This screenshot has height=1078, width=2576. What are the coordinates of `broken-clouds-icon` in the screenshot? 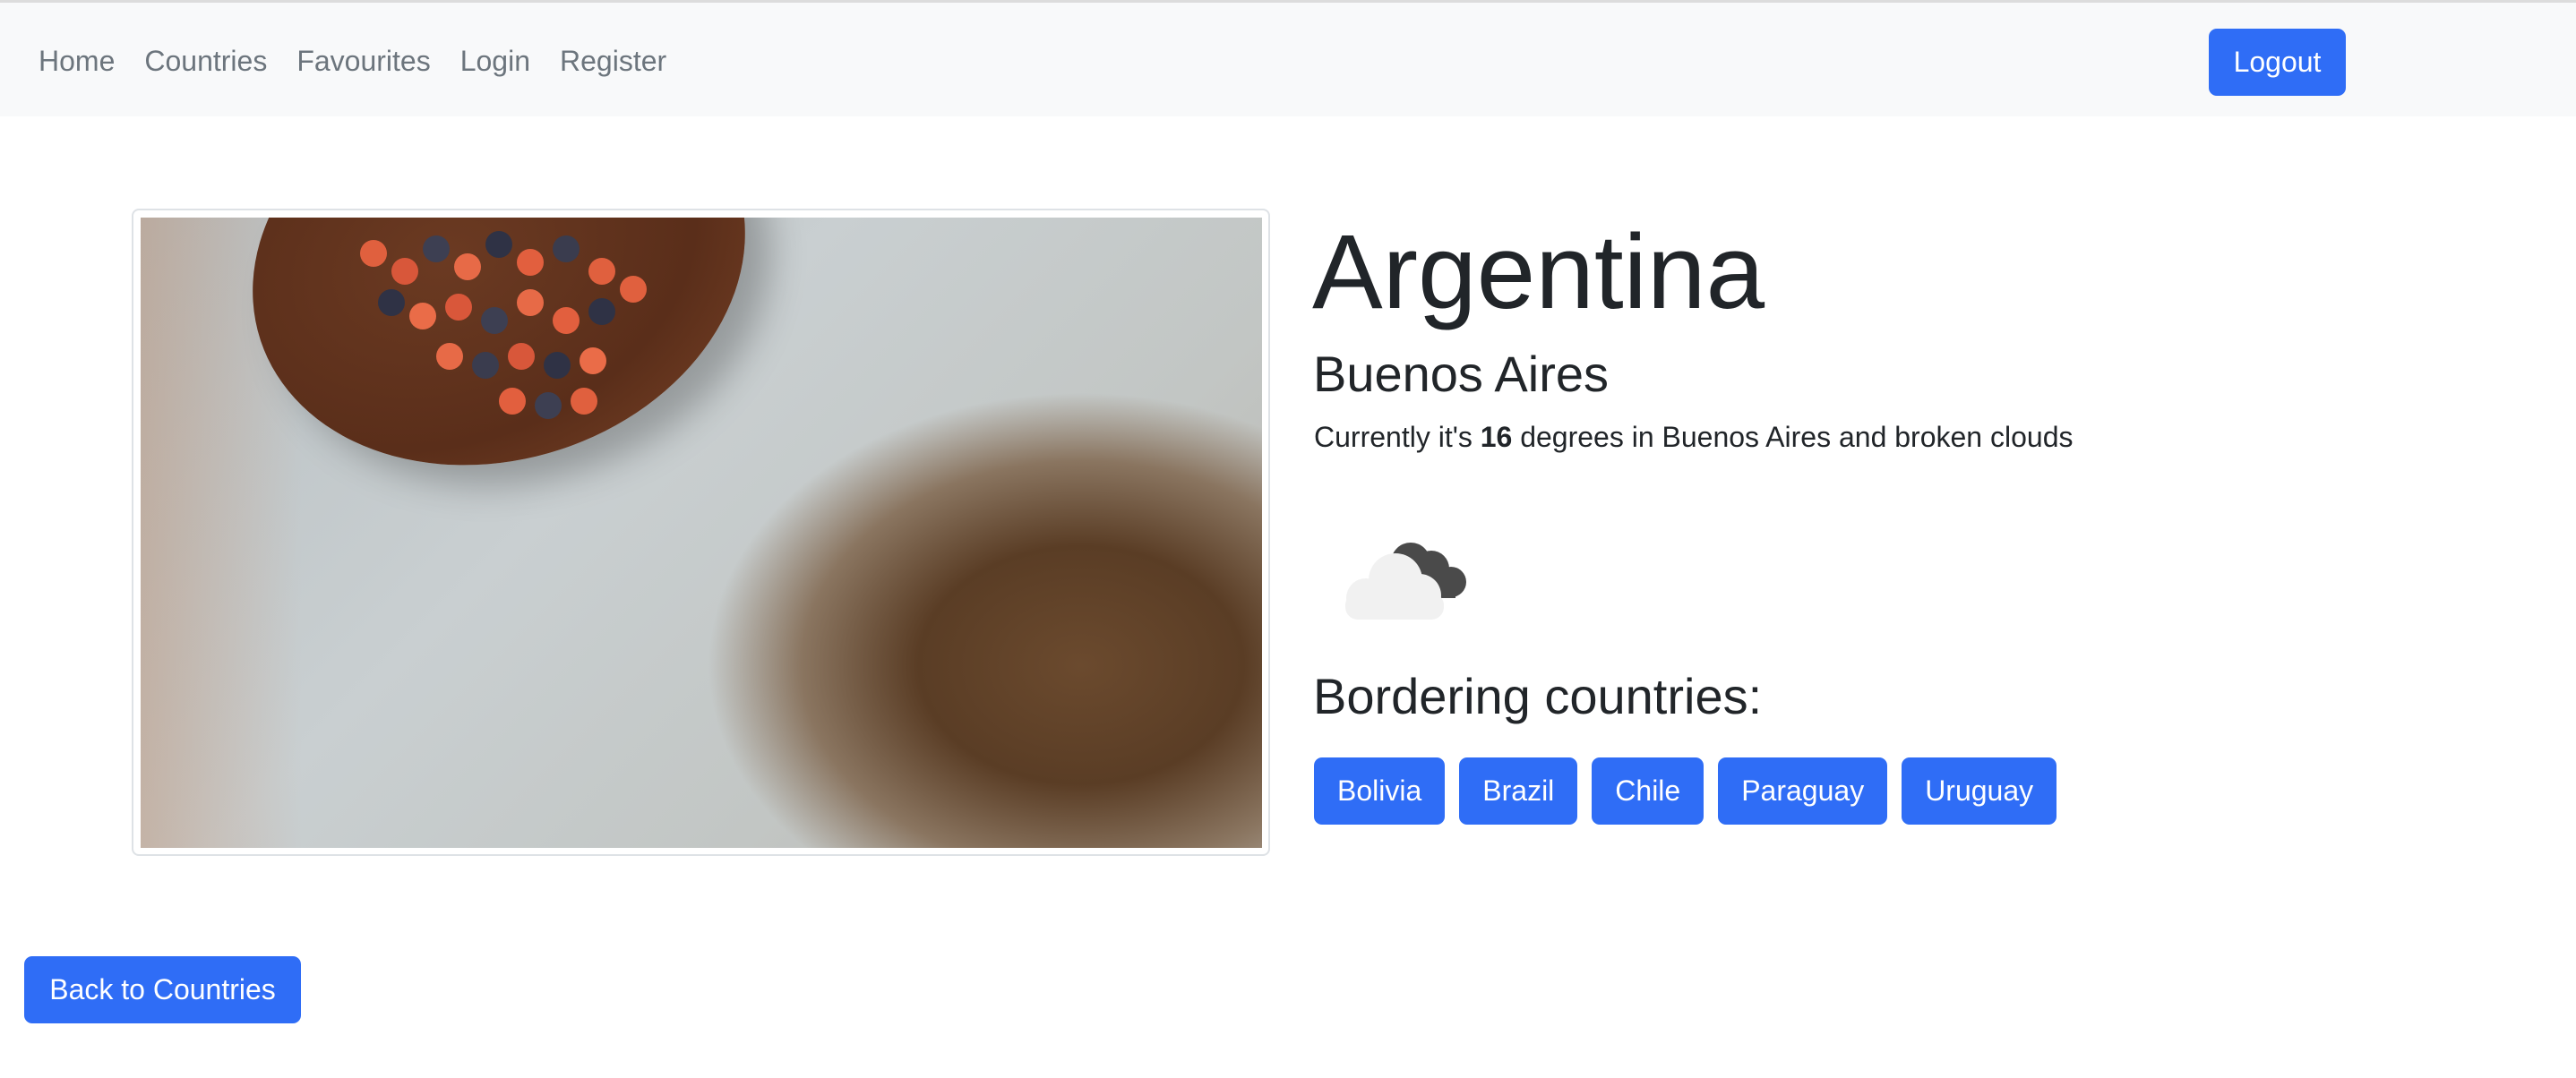 It's located at (1406, 577).